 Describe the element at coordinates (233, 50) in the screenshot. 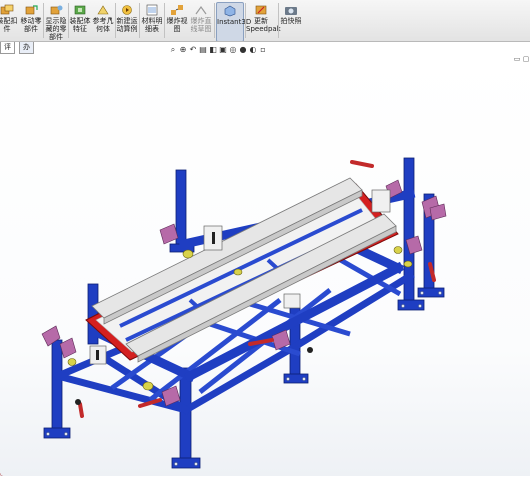

I see `hide-show-items-icon: ◎` at that location.